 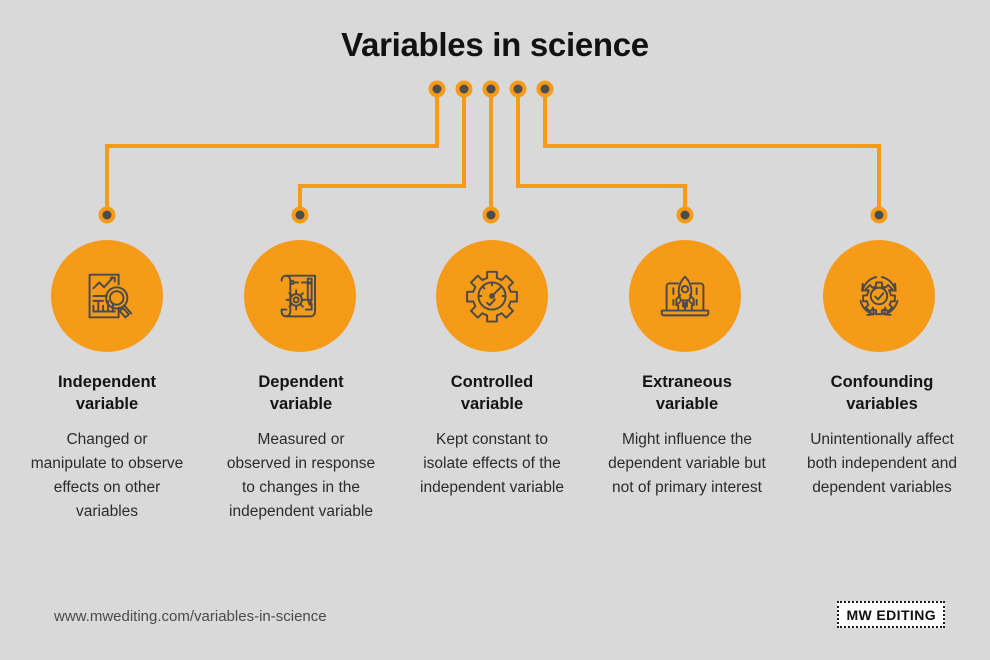 I want to click on gear-gauge-icon, so click(x=492, y=296).